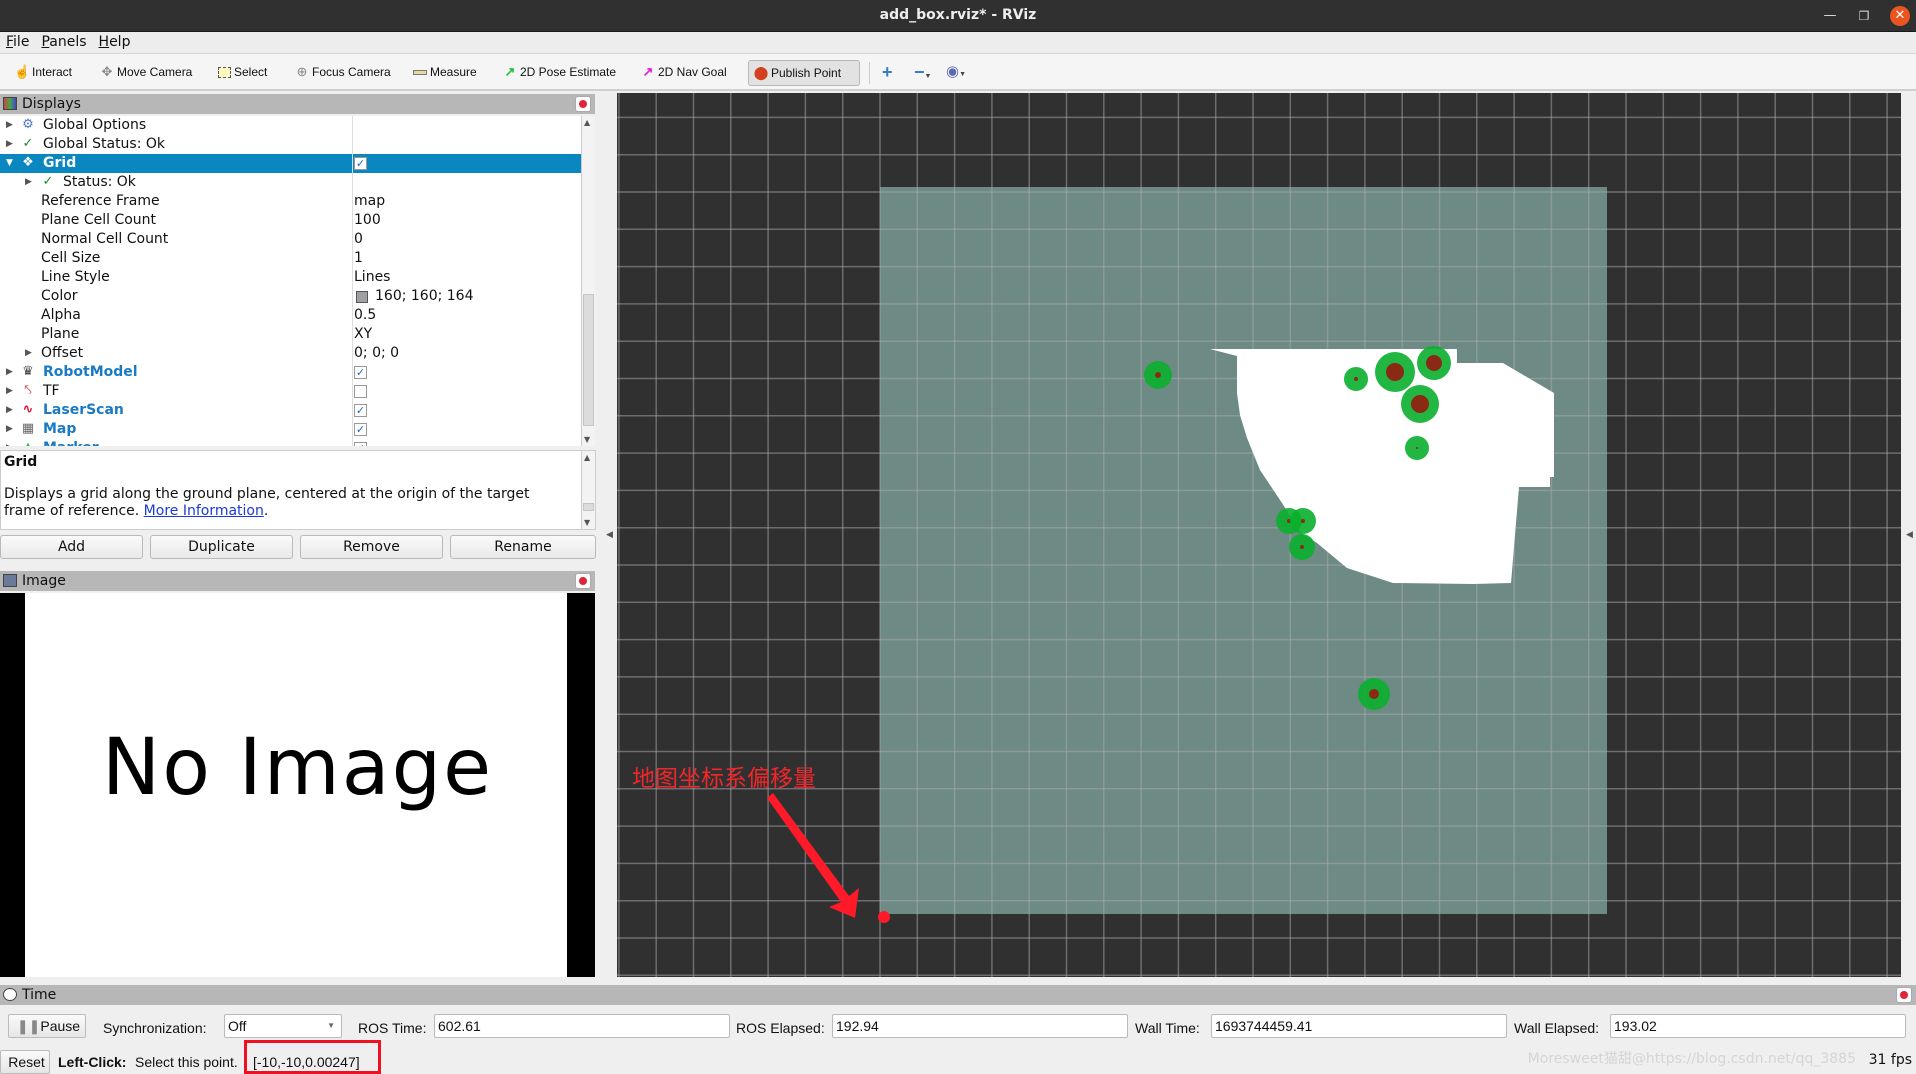  What do you see at coordinates (291, 144) in the screenshot?
I see `tree-item-global-status: ▶ ✓ Global Status: Ok` at bounding box center [291, 144].